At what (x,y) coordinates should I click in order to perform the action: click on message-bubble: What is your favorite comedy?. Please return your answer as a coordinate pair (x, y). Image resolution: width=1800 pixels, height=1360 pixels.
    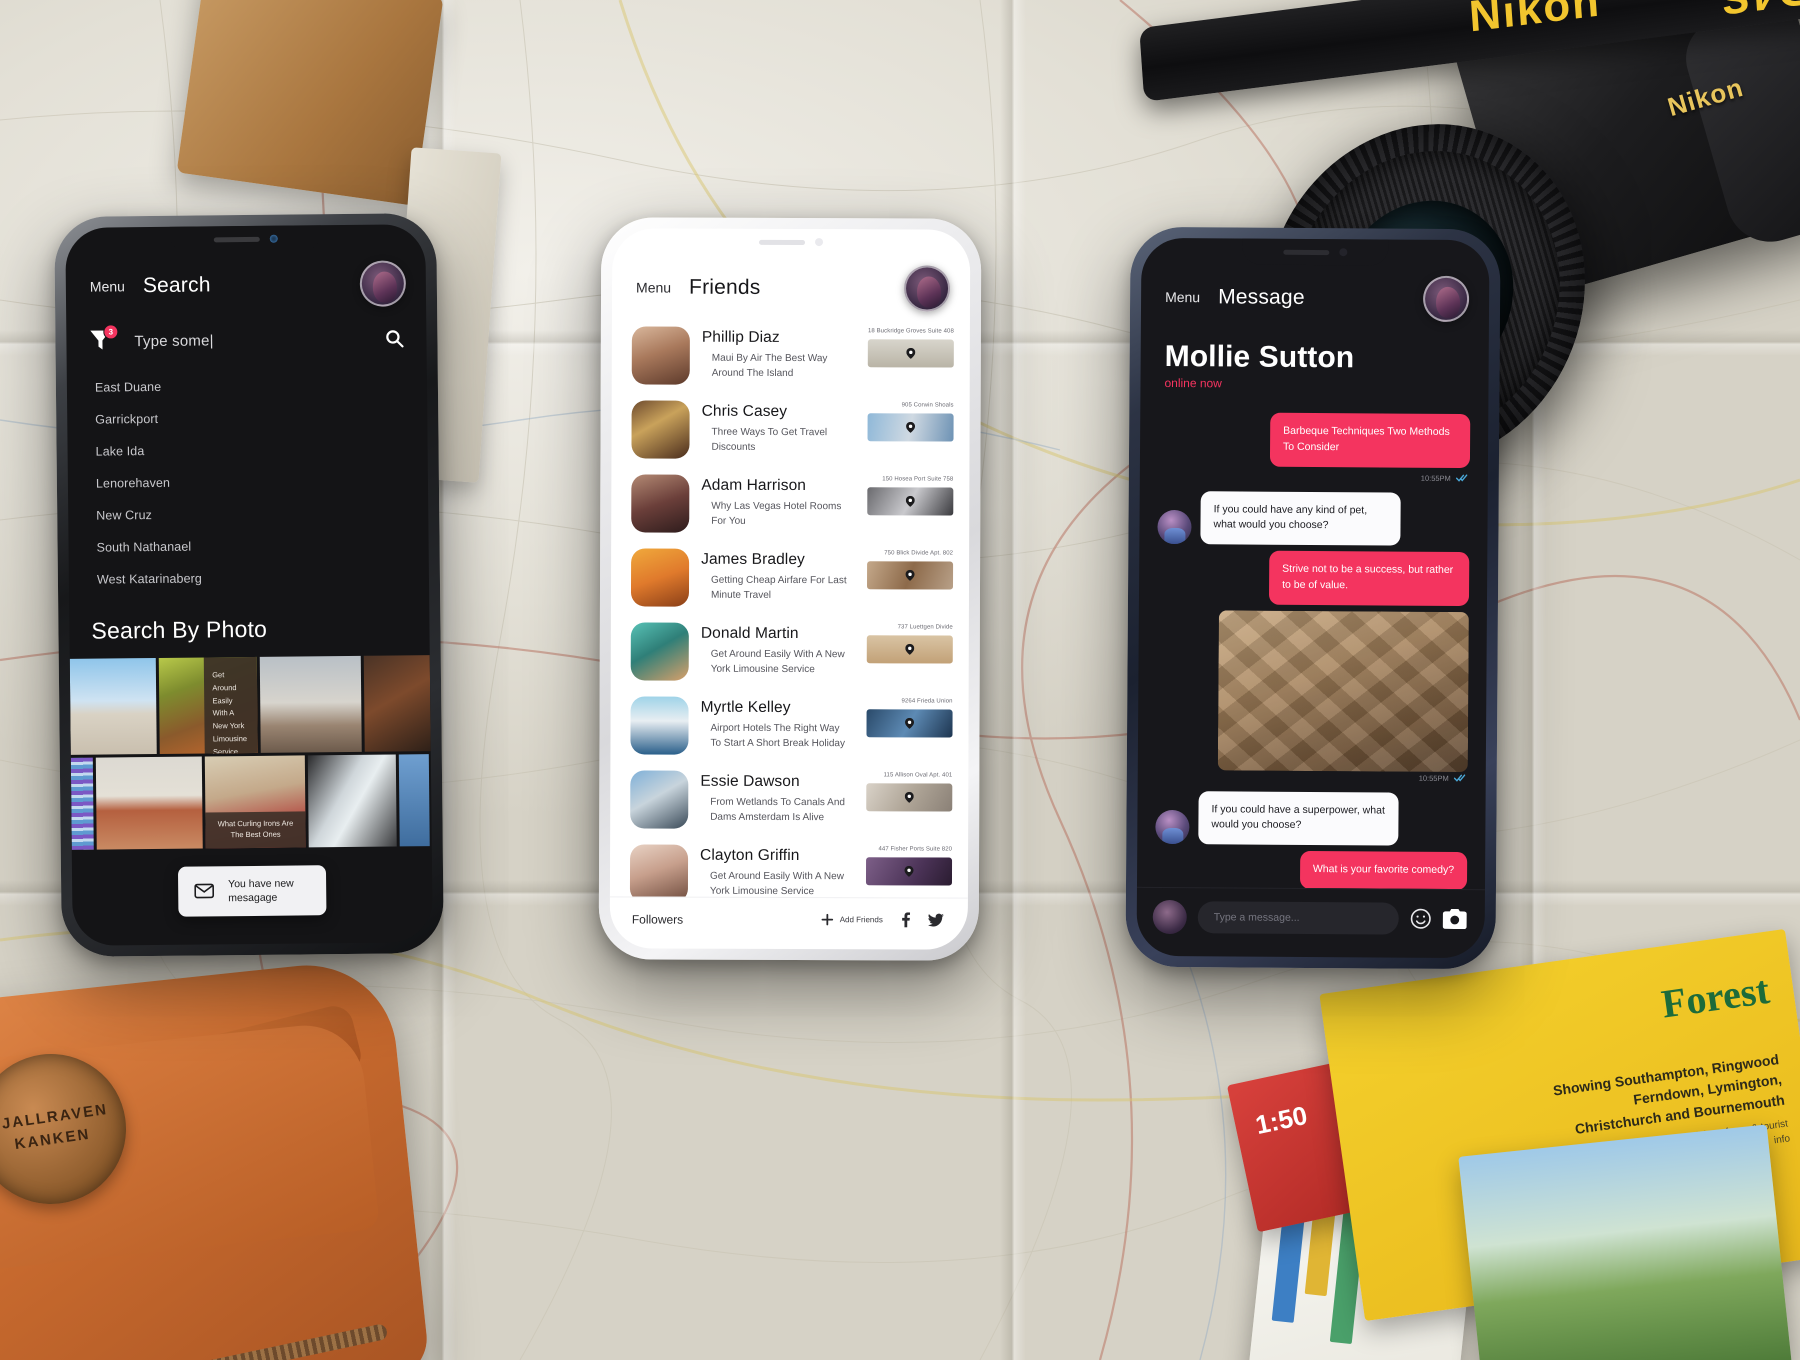
    Looking at the image, I should click on (1383, 870).